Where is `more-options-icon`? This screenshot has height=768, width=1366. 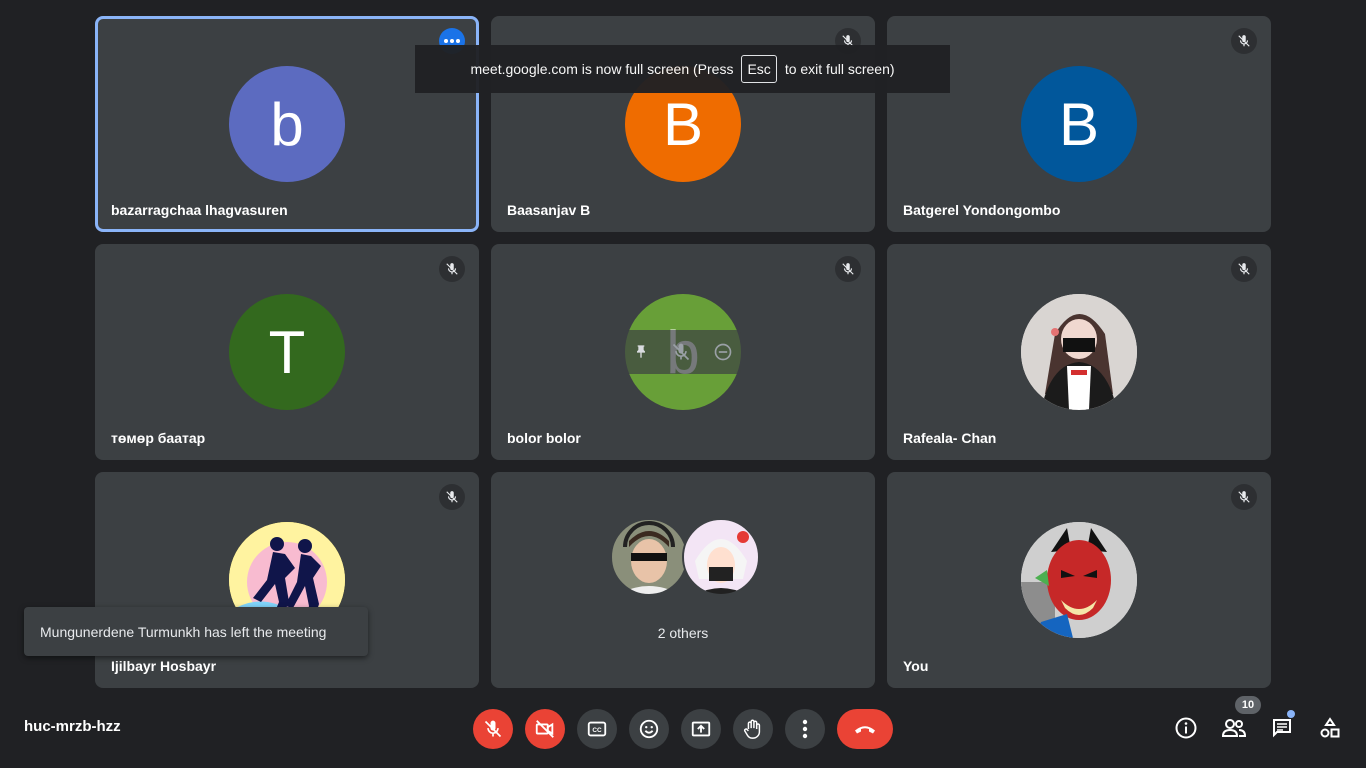 more-options-icon is located at coordinates (805, 729).